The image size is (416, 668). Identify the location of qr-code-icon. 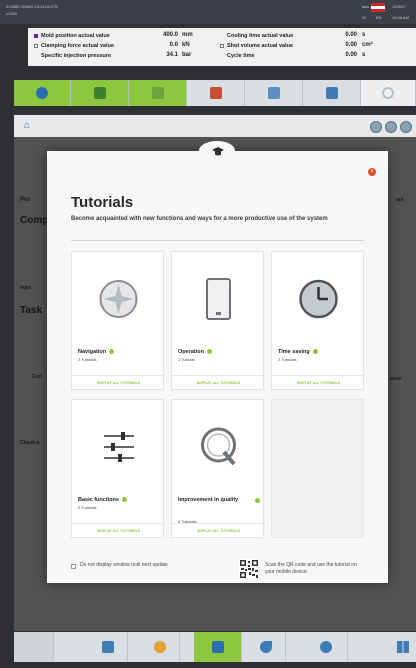
(249, 569).